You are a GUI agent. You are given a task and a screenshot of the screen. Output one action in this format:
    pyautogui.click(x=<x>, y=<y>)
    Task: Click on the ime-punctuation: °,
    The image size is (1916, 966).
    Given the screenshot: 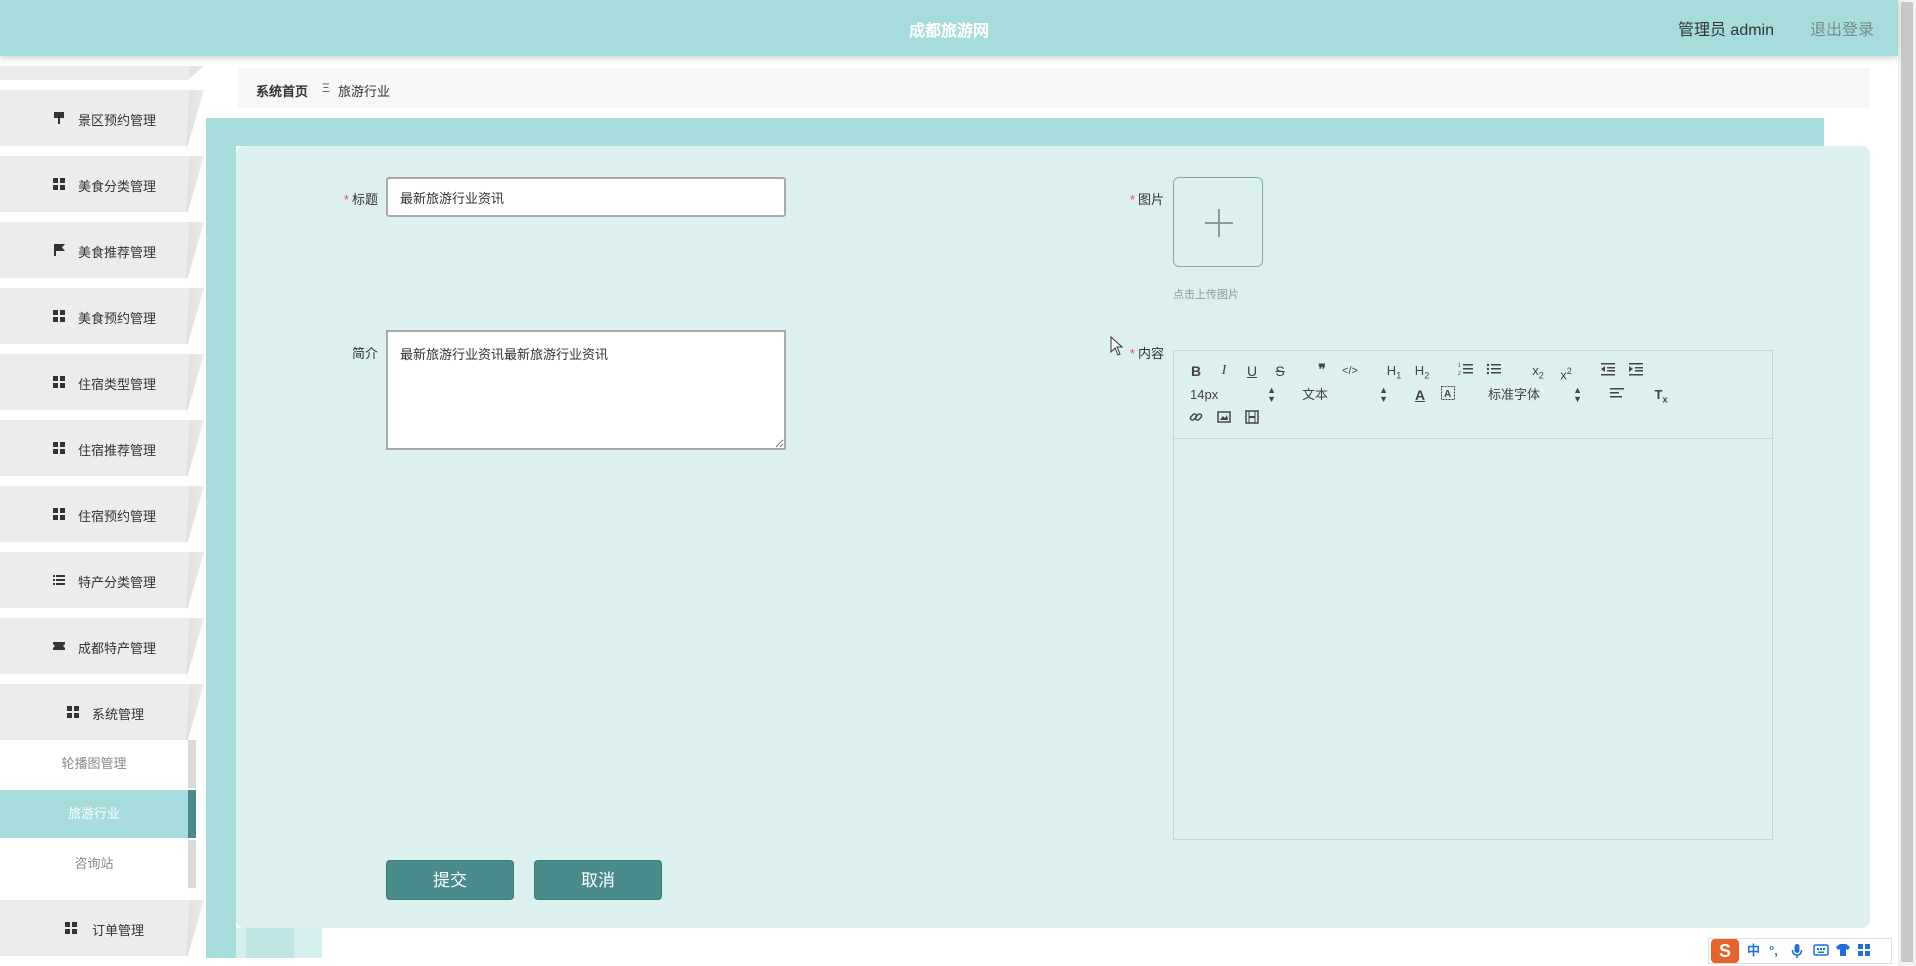 What is the action you would take?
    pyautogui.click(x=1773, y=951)
    